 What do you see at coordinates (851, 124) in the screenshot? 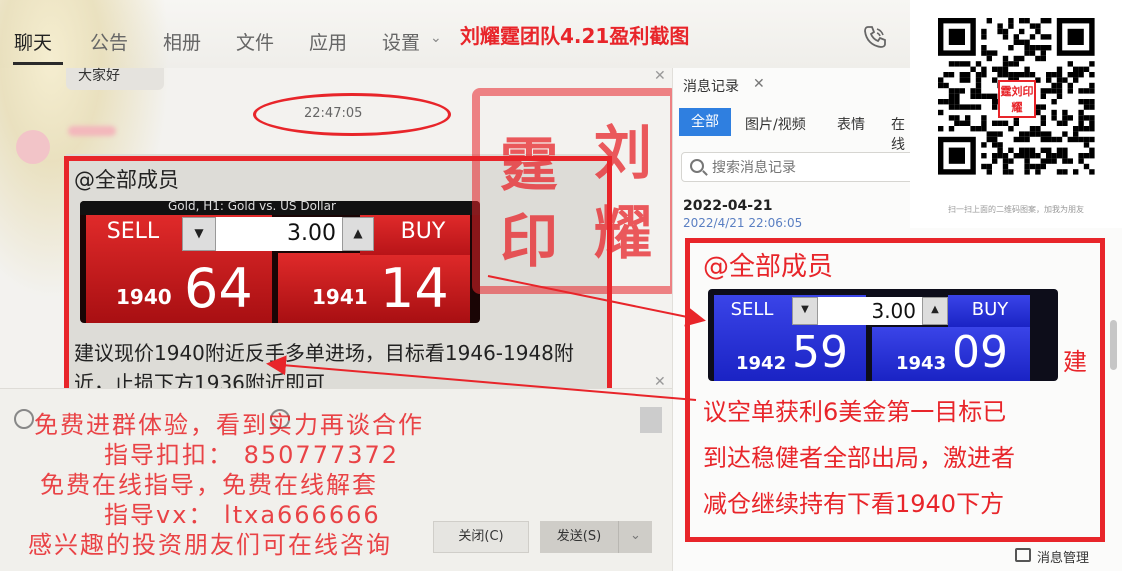
I see `tab-stickers: 表情` at bounding box center [851, 124].